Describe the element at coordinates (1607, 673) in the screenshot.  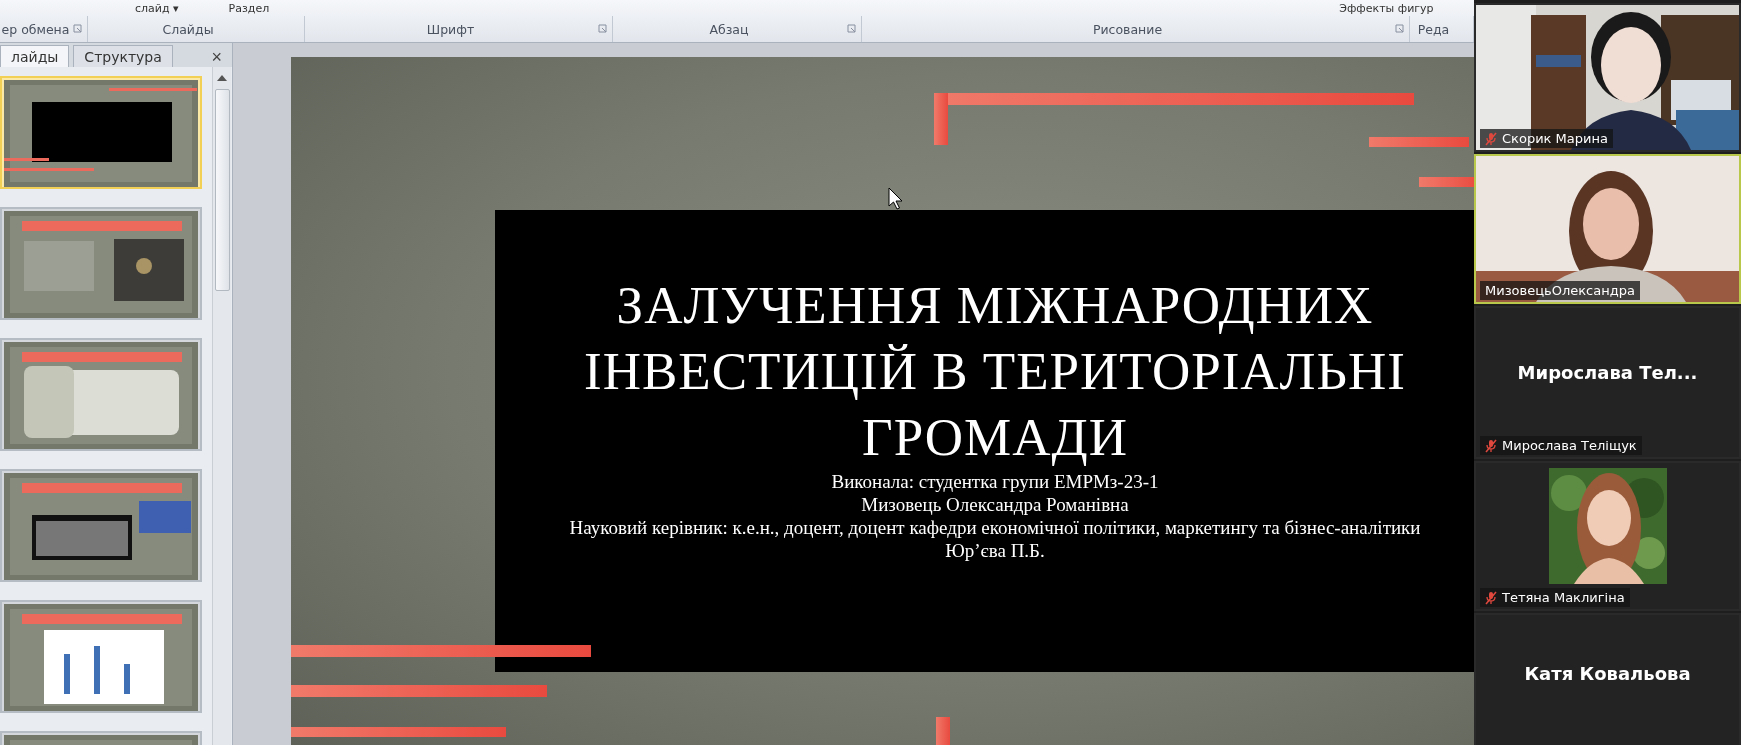
I see `participant-name: Катя Ковальова` at that location.